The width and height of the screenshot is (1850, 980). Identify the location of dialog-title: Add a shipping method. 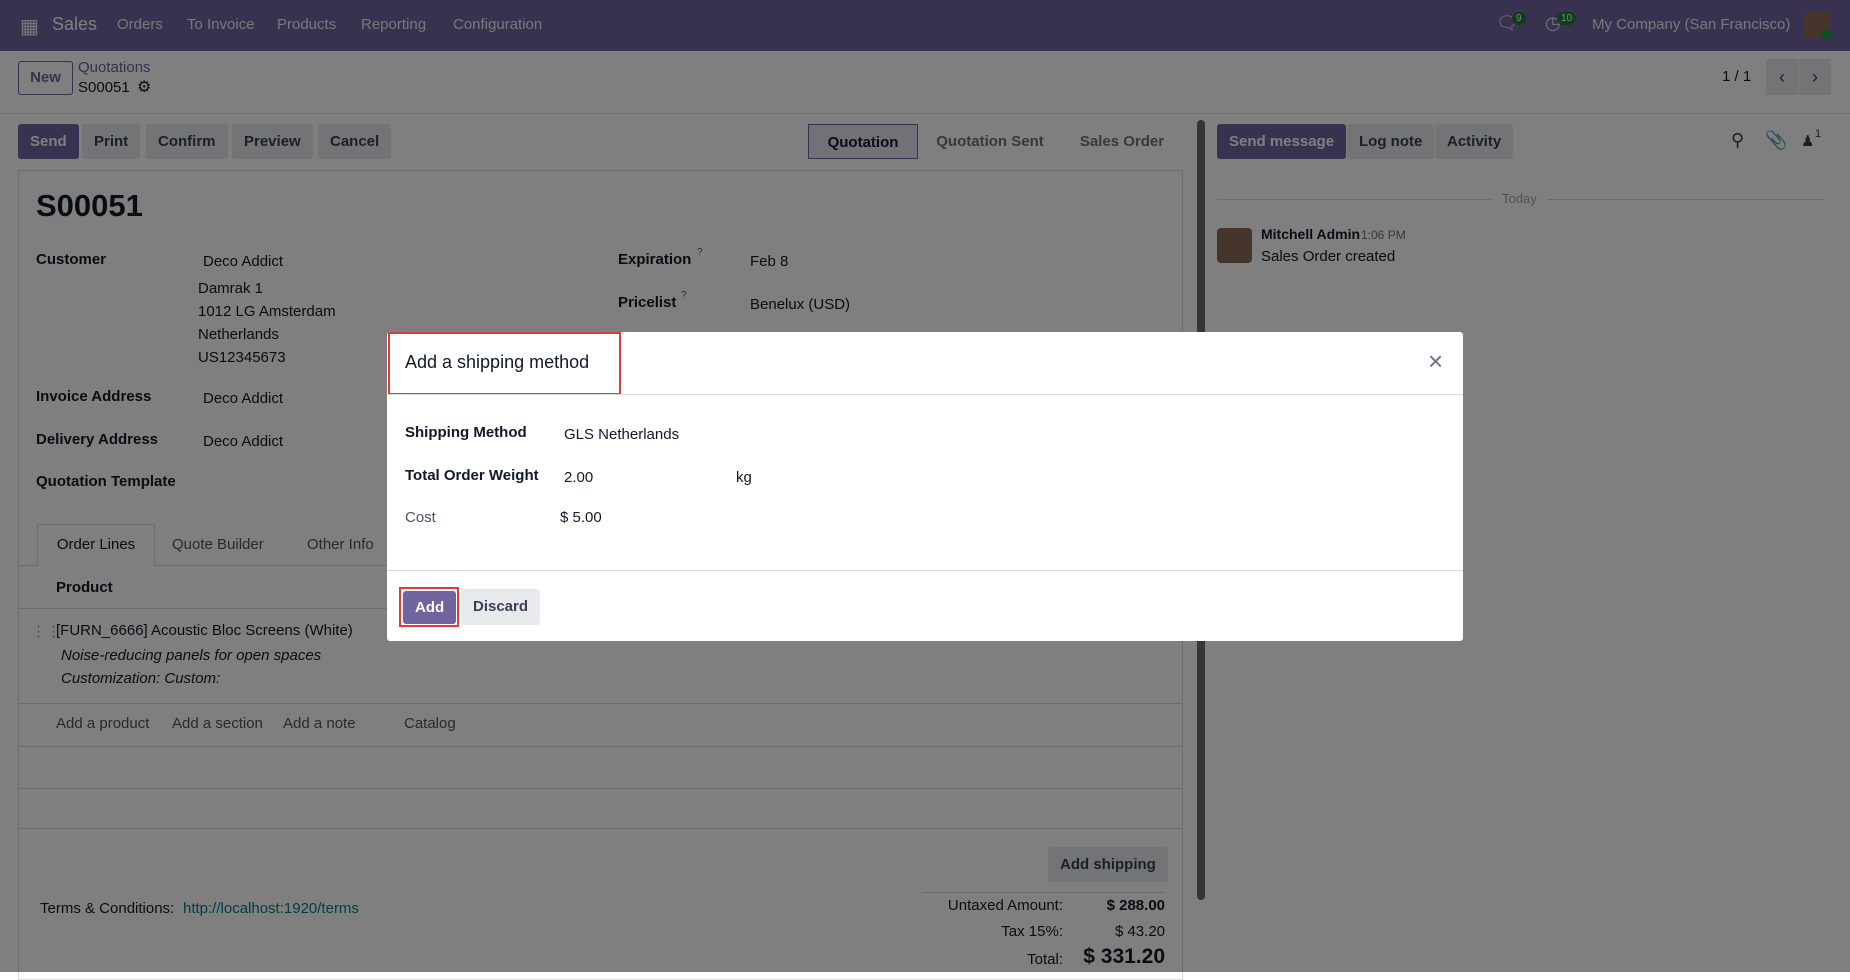
(497, 362).